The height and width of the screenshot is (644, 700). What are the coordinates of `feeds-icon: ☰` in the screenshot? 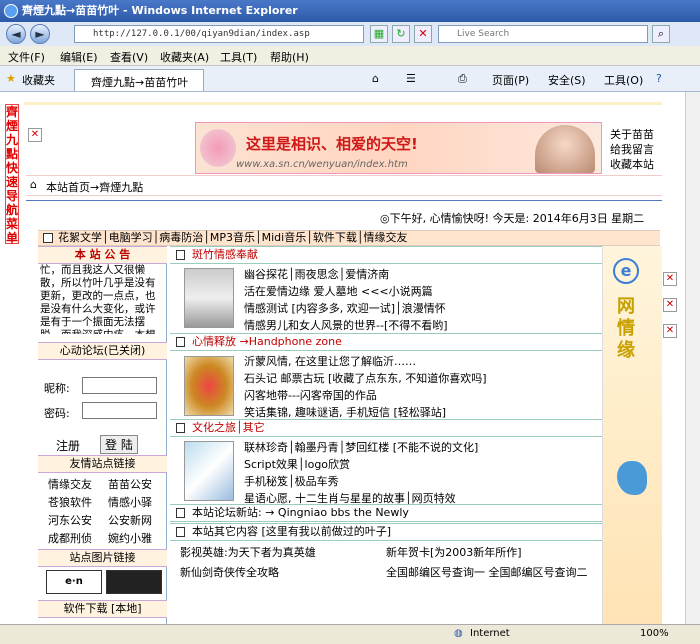 It's located at (411, 78).